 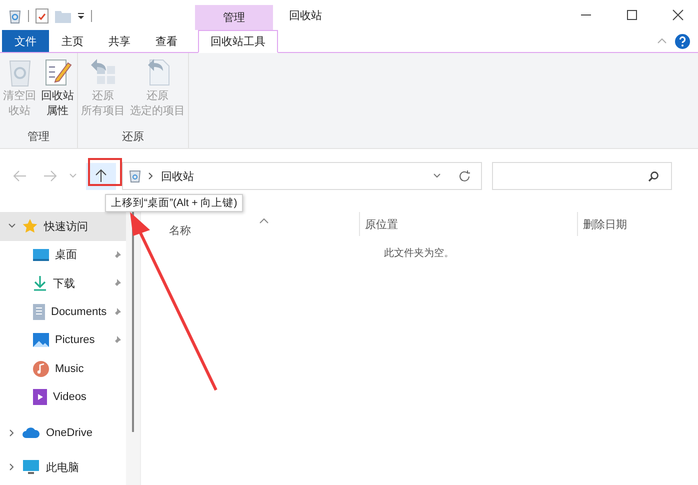 What do you see at coordinates (419, 253) in the screenshot?
I see `empty-folder-message: 此文件夹为空。` at bounding box center [419, 253].